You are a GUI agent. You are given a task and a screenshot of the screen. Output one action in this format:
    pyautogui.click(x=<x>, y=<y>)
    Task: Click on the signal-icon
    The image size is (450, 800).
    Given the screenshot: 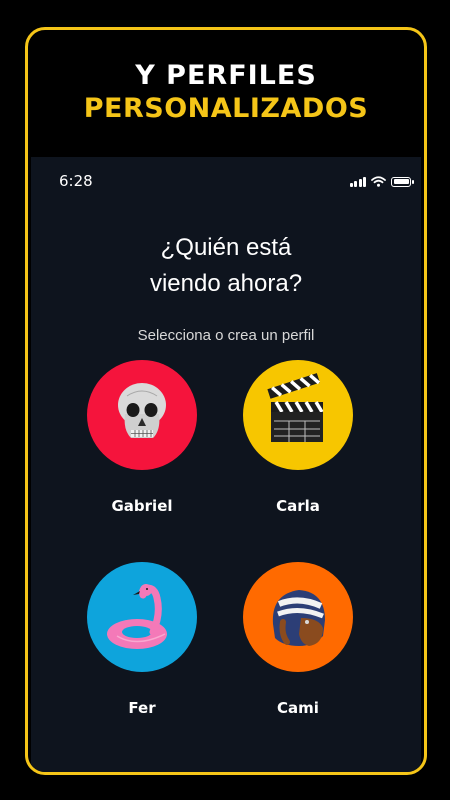 What is the action you would take?
    pyautogui.click(x=357, y=181)
    